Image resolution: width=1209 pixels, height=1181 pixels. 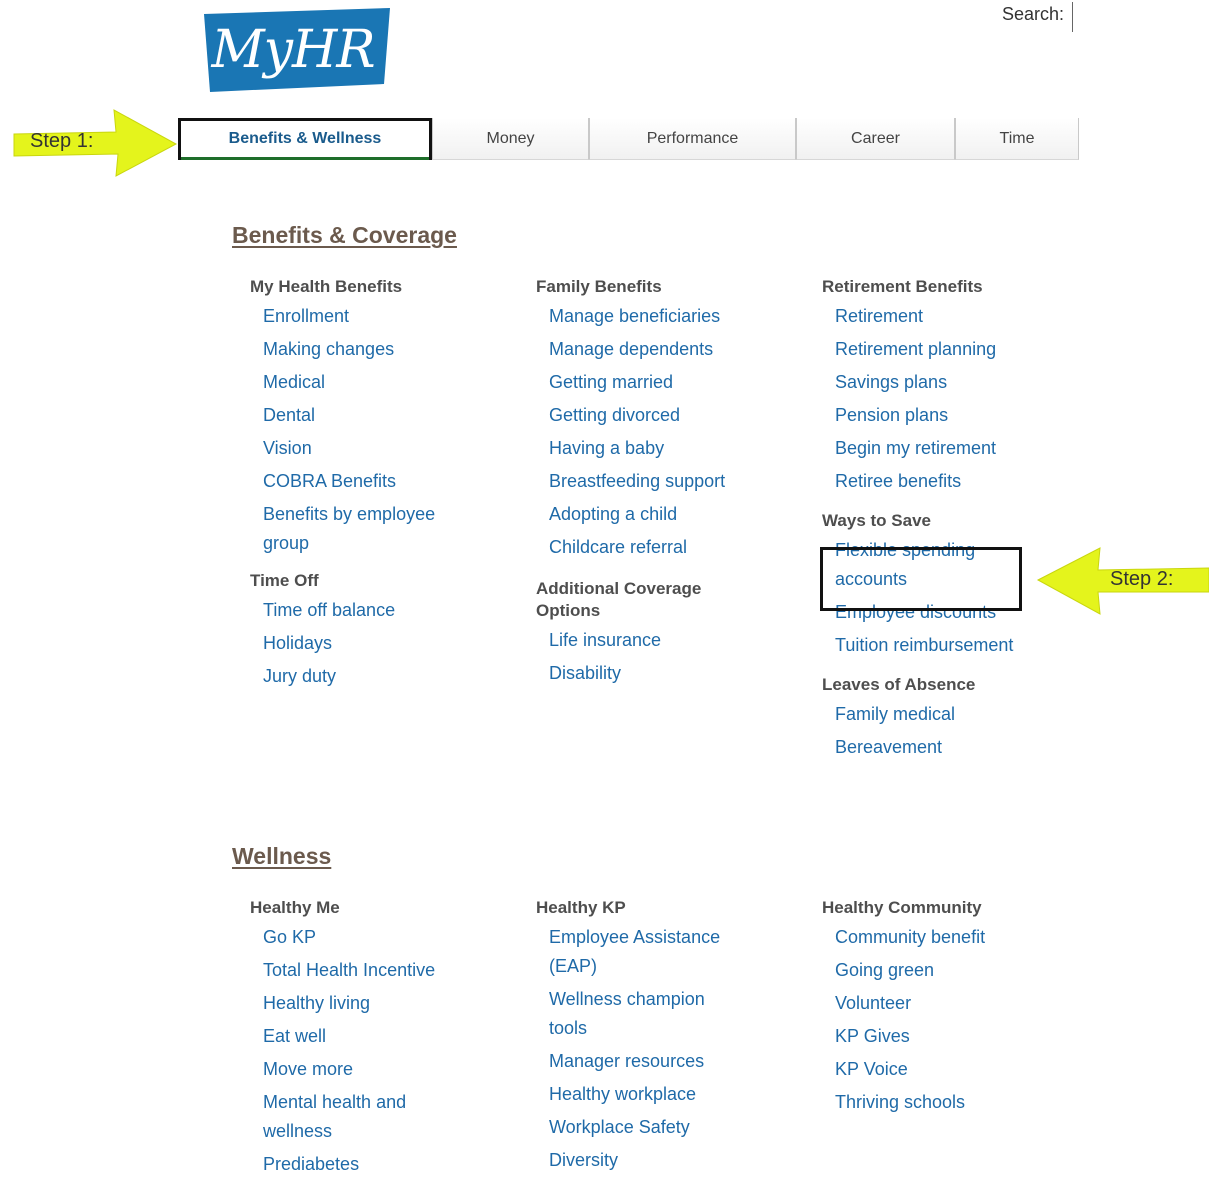 I want to click on link-mental-health-and-wellness: Mental health and wellness, so click(x=353, y=1117).